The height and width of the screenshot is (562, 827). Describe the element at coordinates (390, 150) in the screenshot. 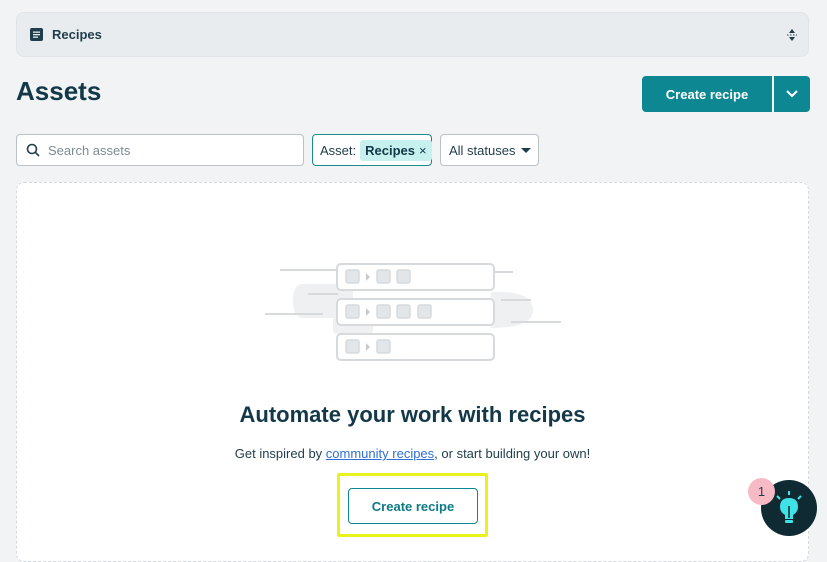

I see `asset-chip-label: Recipes` at that location.